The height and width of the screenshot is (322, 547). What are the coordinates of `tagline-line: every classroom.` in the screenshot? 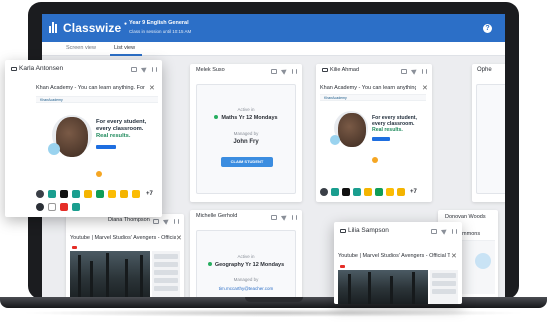 It's located at (120, 129).